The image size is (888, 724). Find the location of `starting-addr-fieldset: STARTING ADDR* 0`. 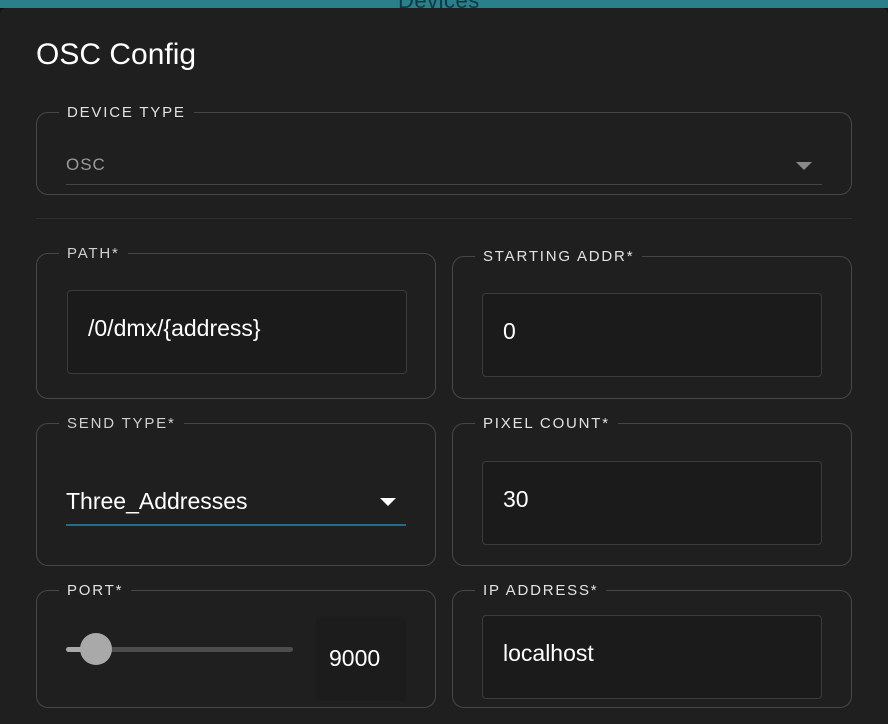

starting-addr-fieldset: STARTING ADDR* 0 is located at coordinates (652, 323).